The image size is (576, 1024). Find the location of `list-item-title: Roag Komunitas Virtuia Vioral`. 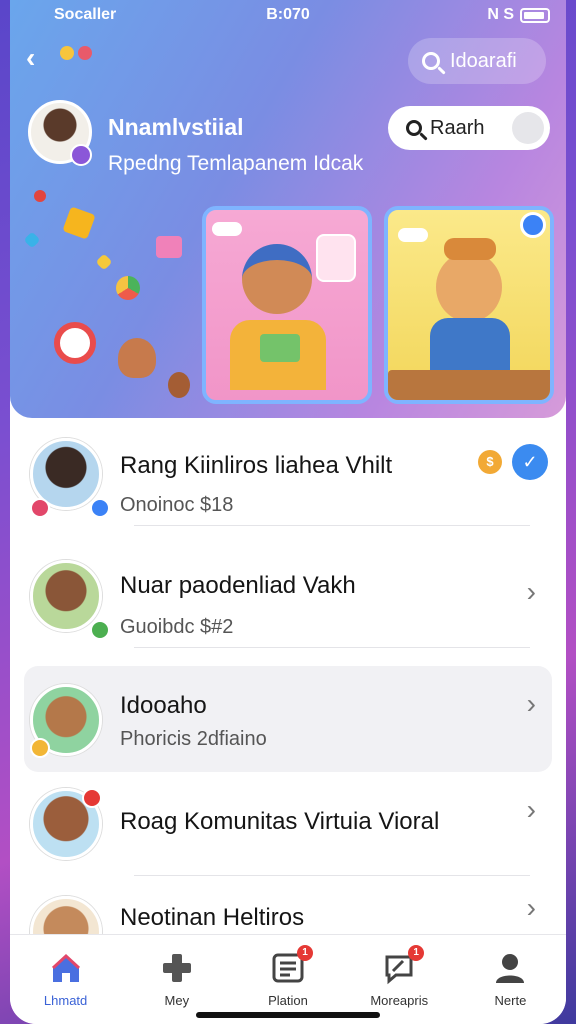

list-item-title: Roag Komunitas Virtuia Vioral is located at coordinates (280, 821).